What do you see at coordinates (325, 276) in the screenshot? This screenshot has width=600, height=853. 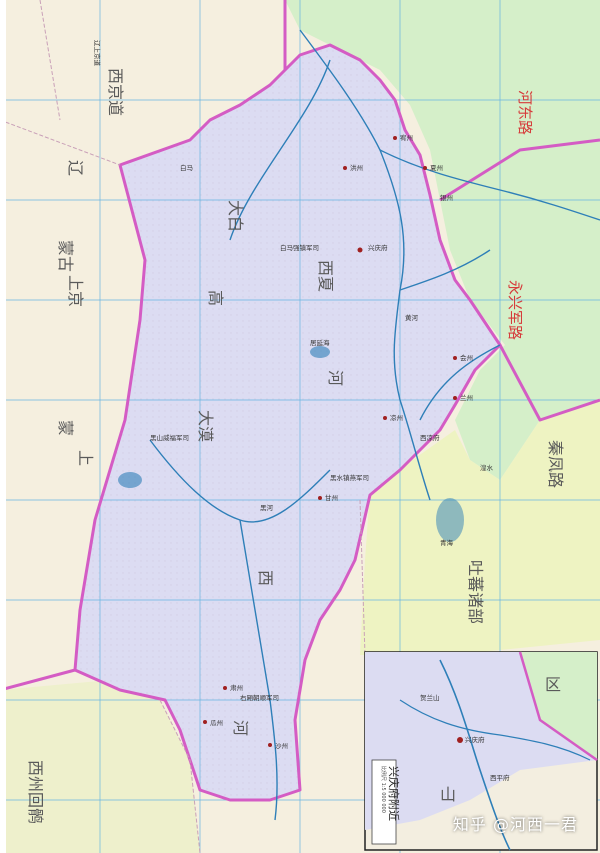 I see `label-xixia-guo: 西夏` at bounding box center [325, 276].